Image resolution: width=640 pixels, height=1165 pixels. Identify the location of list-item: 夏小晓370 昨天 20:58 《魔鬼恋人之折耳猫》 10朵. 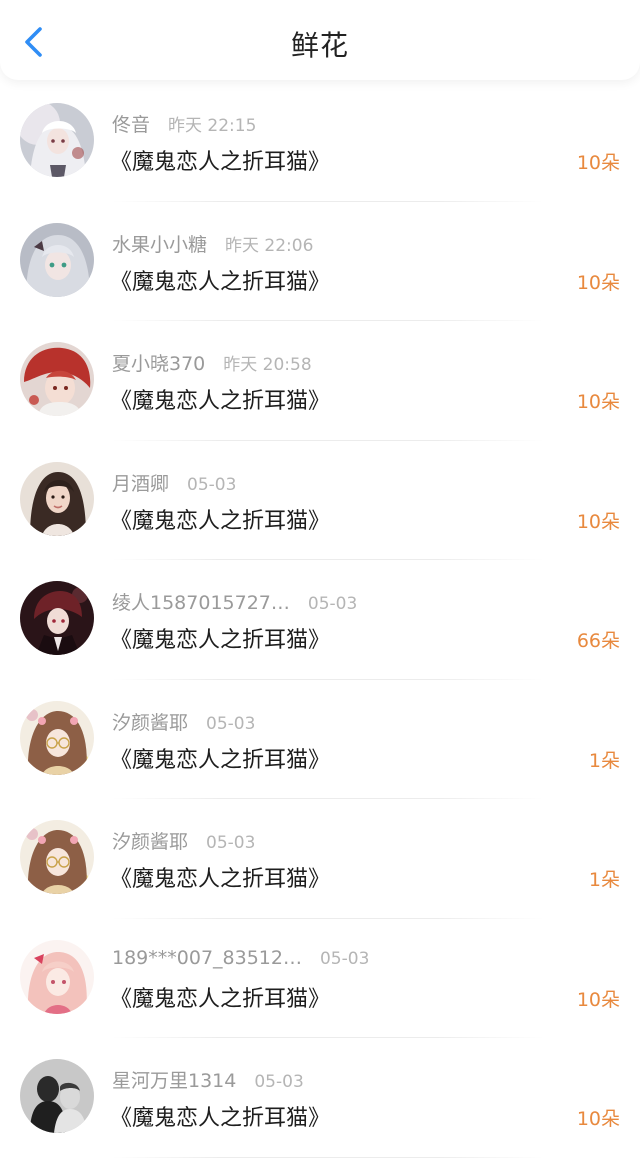
(320, 381).